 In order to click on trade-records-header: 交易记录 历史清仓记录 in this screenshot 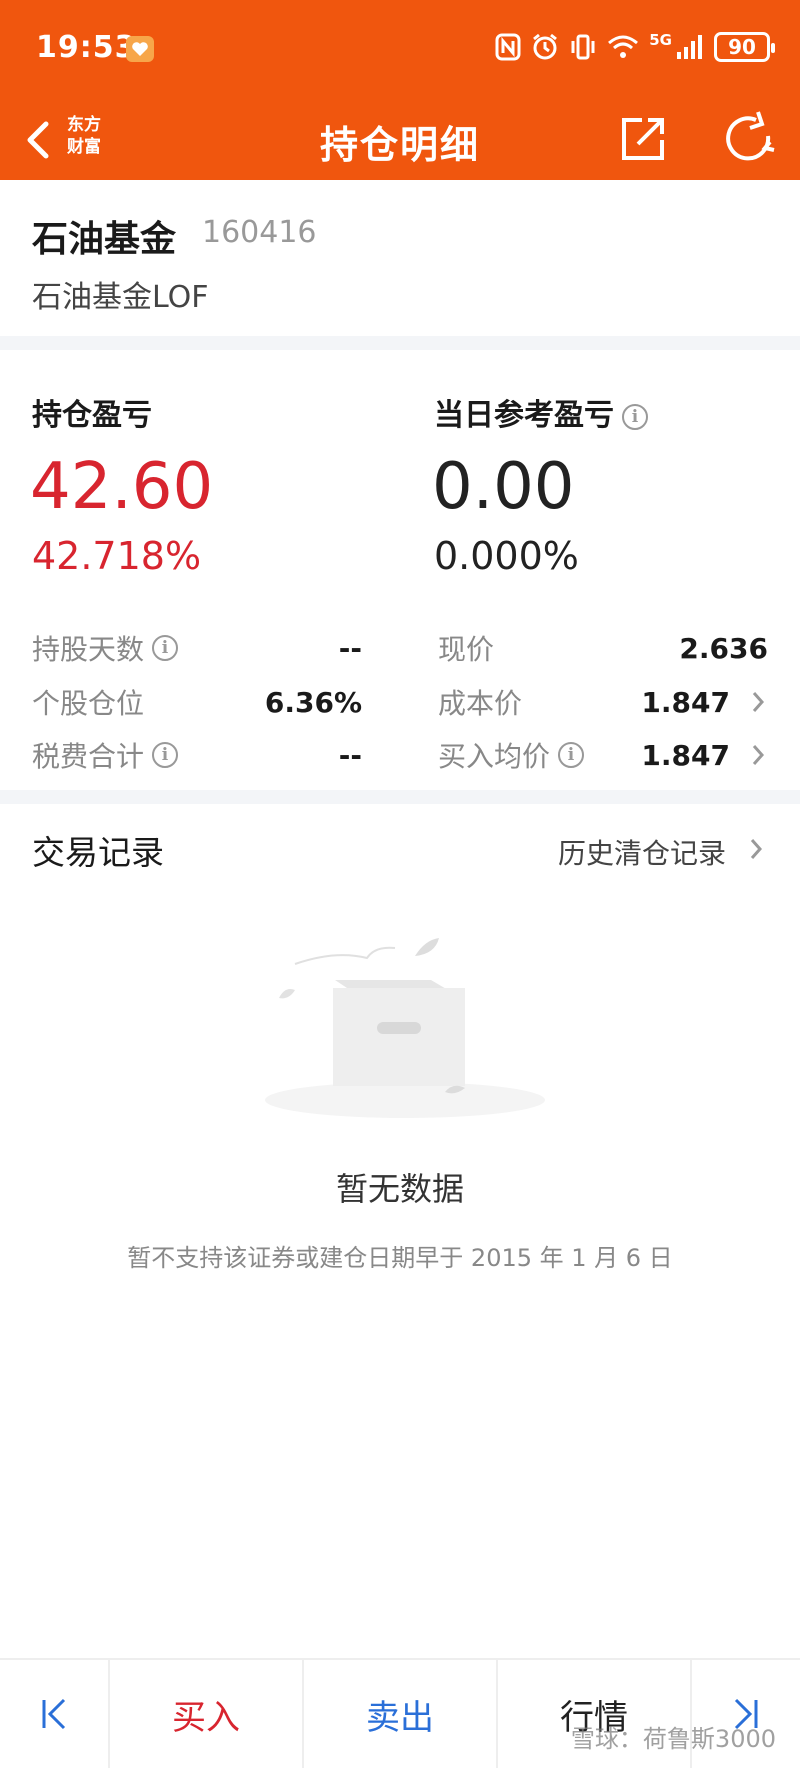, I will do `click(400, 849)`.